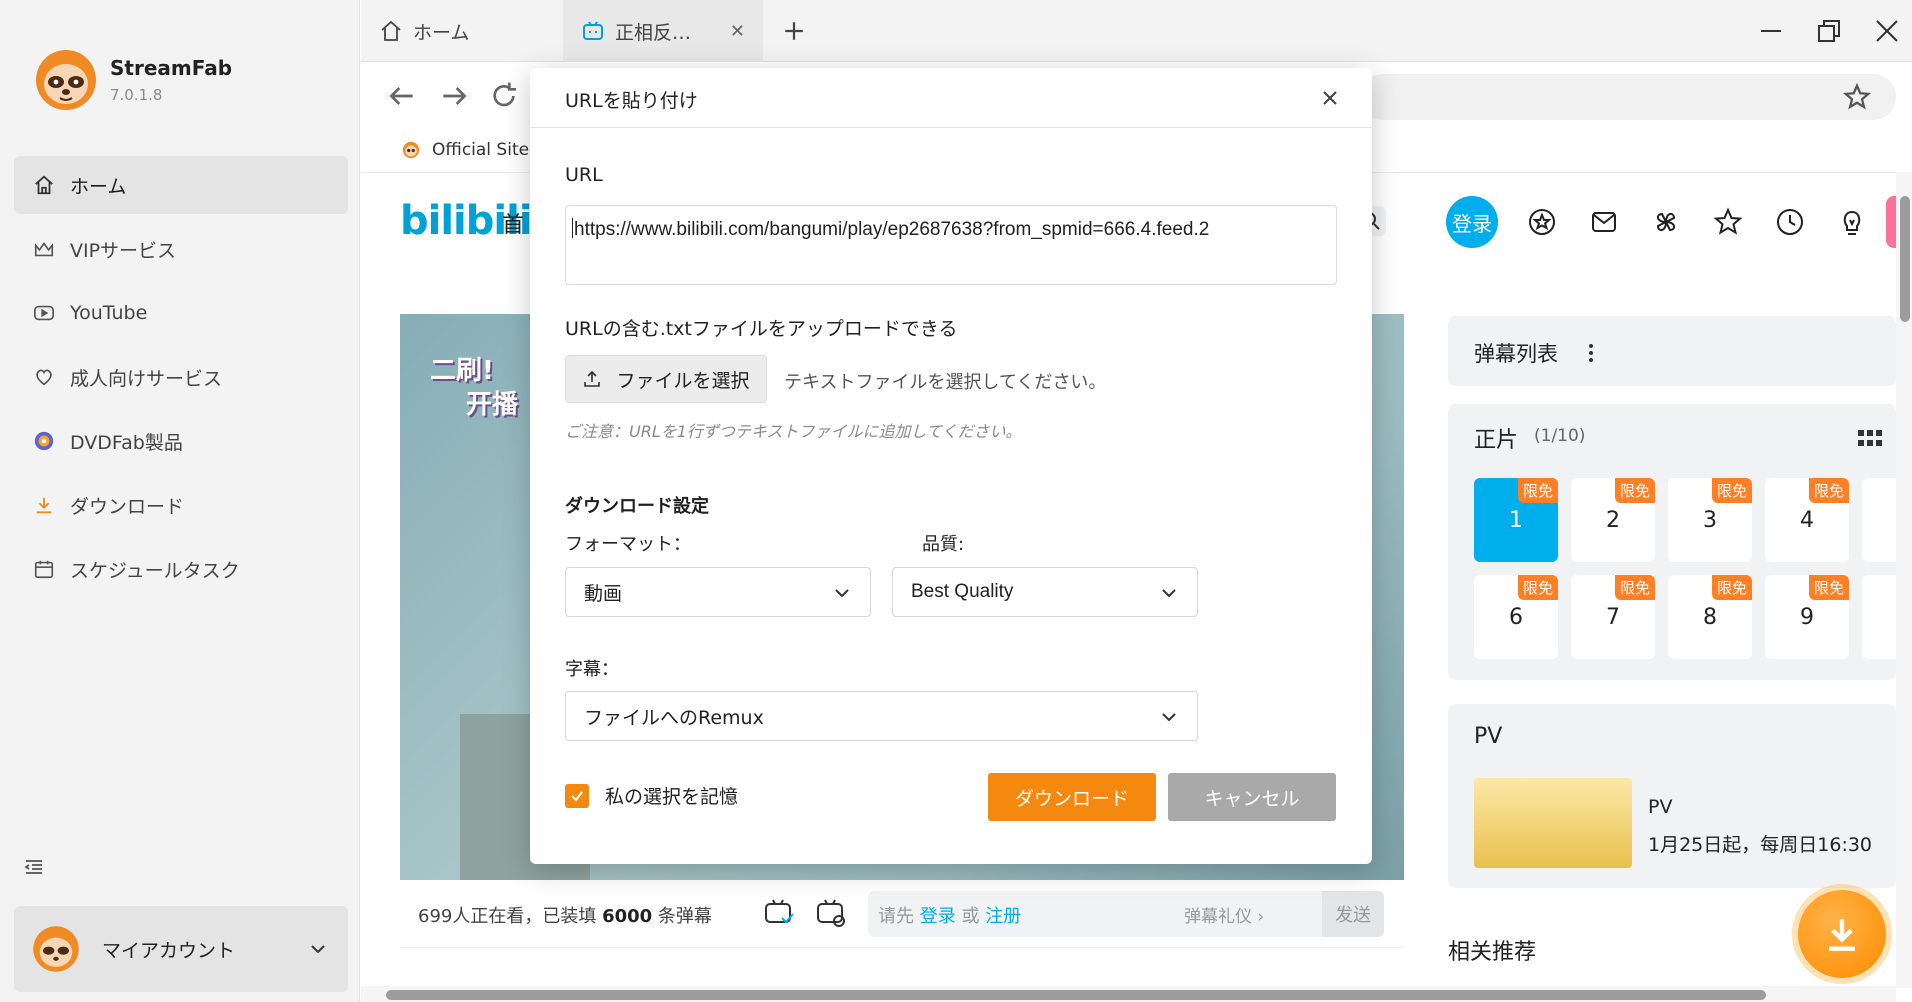 The image size is (1912, 1002). I want to click on register-link: 注册, so click(1003, 916).